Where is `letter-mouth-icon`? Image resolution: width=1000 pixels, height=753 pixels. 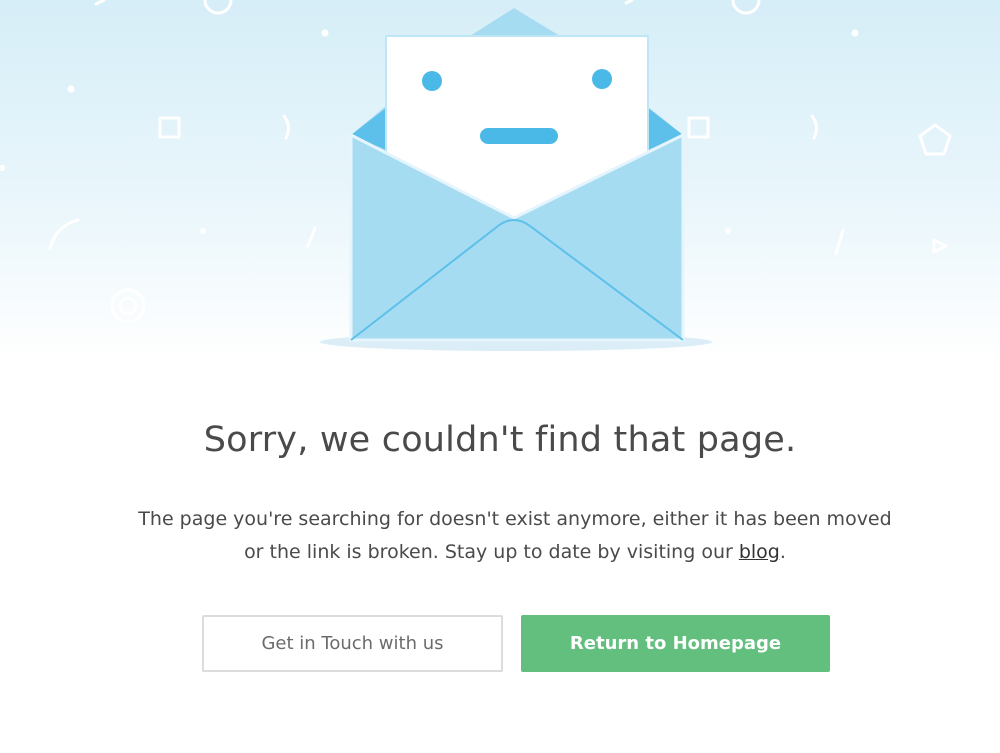
letter-mouth-icon is located at coordinates (519, 136).